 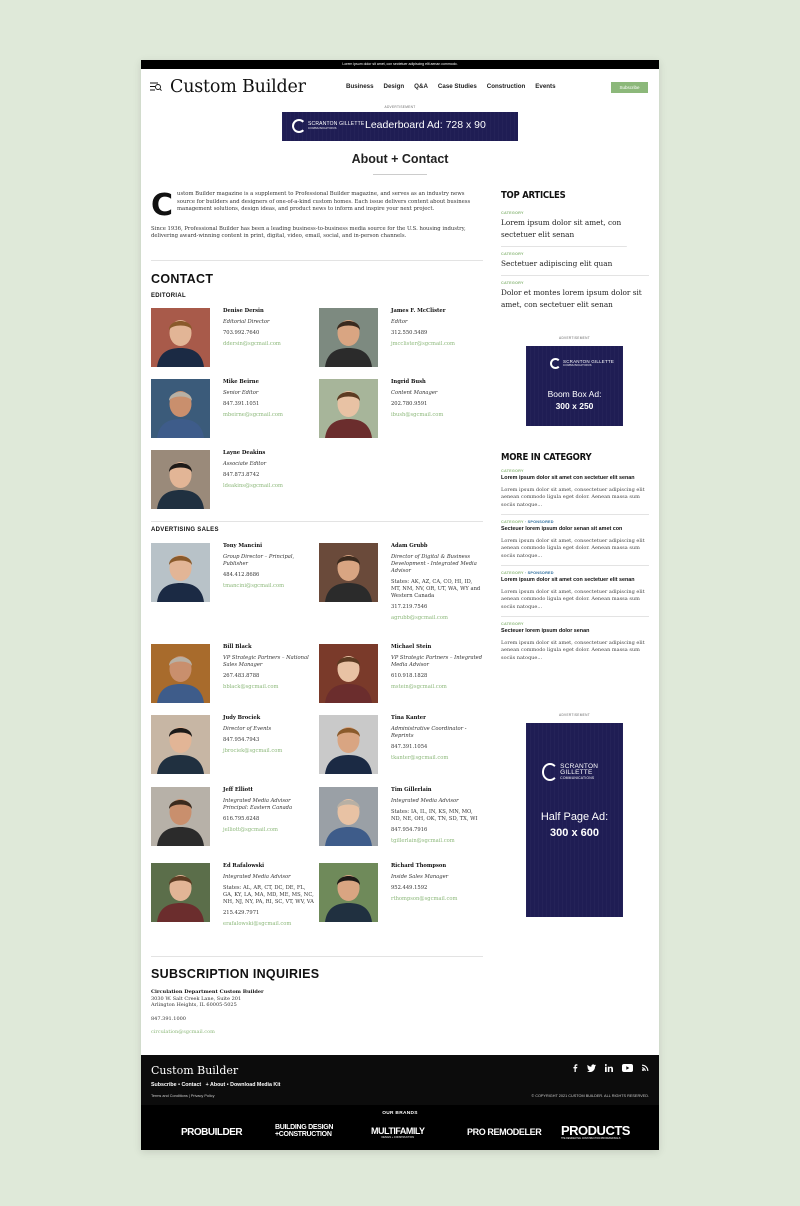 What do you see at coordinates (269, 924) in the screenshot?
I see `staff-email: erafalowski@sgcmail.com` at bounding box center [269, 924].